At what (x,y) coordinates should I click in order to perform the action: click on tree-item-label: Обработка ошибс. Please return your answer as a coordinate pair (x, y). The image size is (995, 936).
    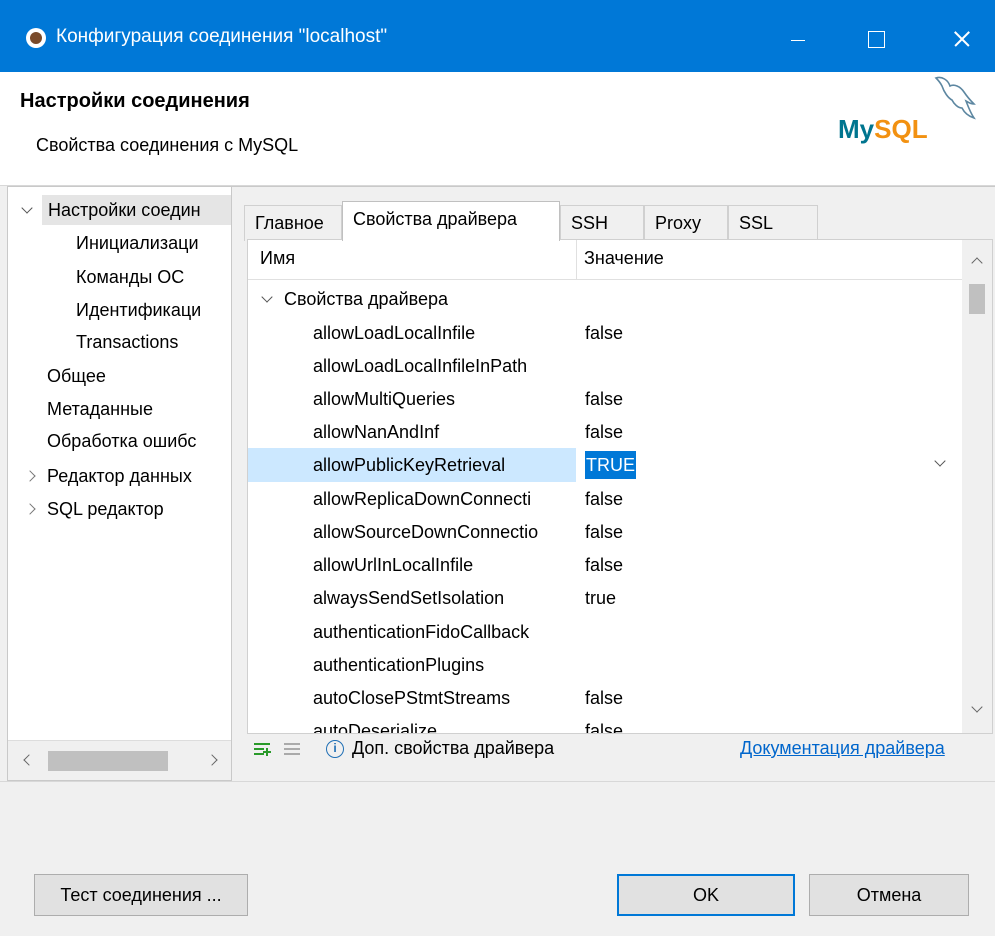
    Looking at the image, I should click on (122, 441).